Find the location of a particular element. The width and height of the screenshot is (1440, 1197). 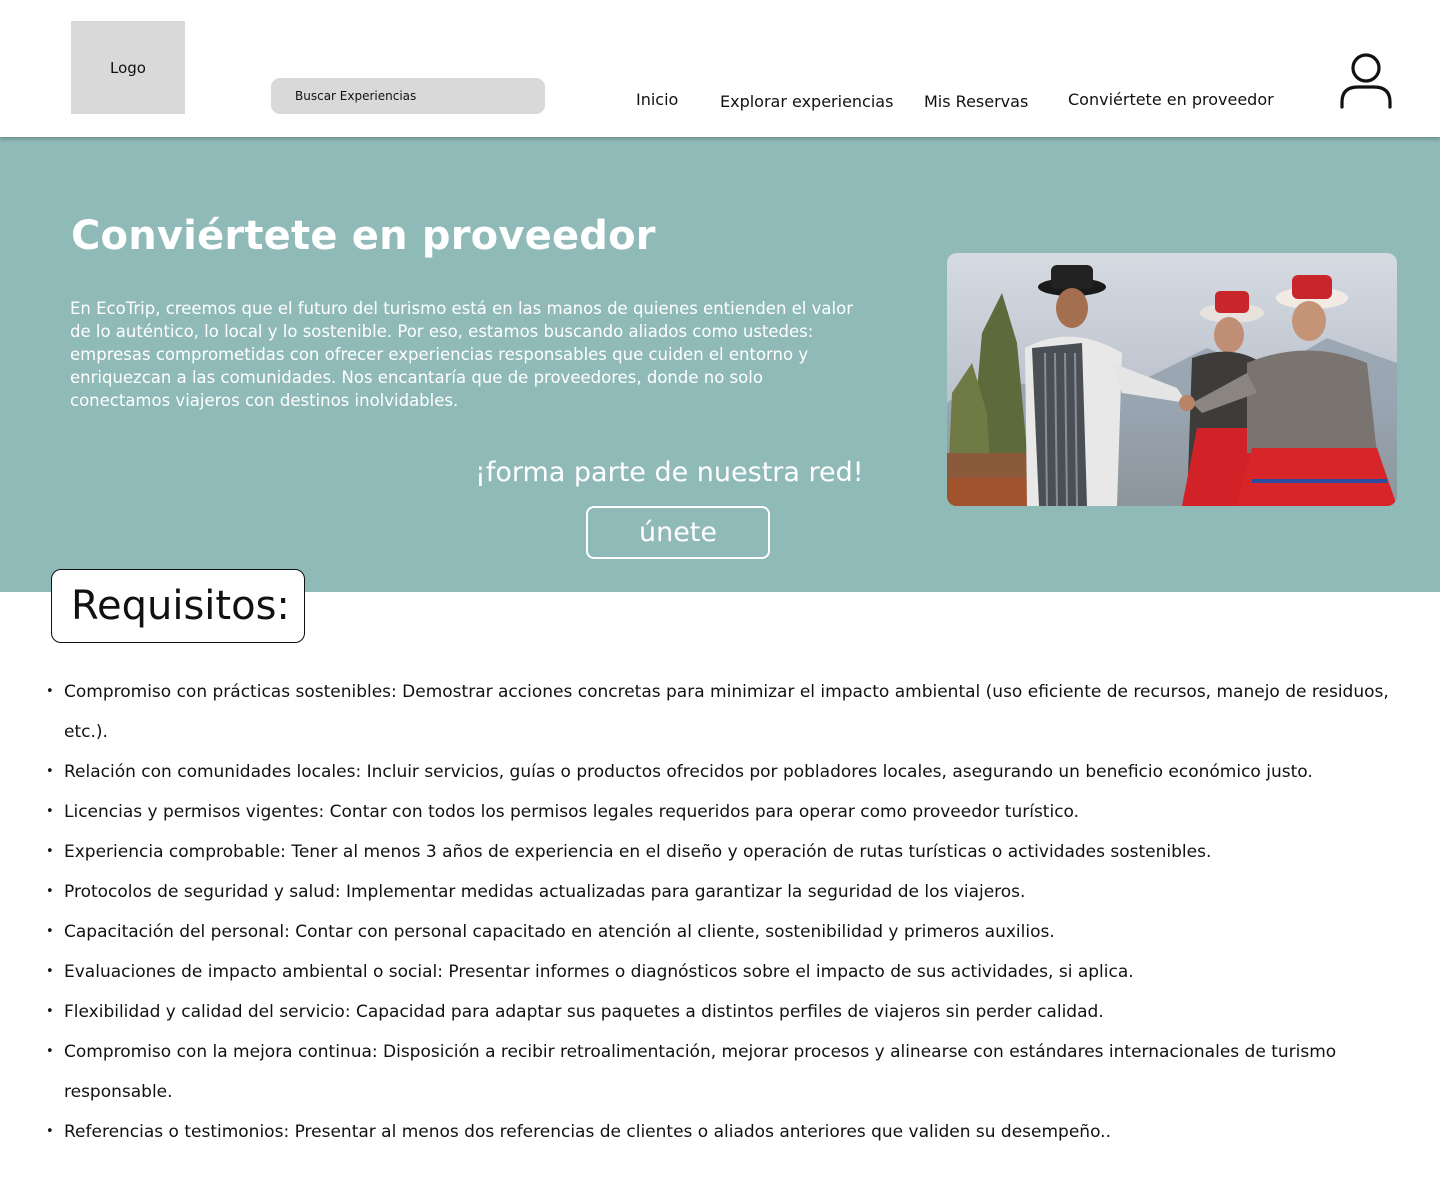

nav-conviertete-proveedor: Conviértete en proveedor is located at coordinates (1171, 99).